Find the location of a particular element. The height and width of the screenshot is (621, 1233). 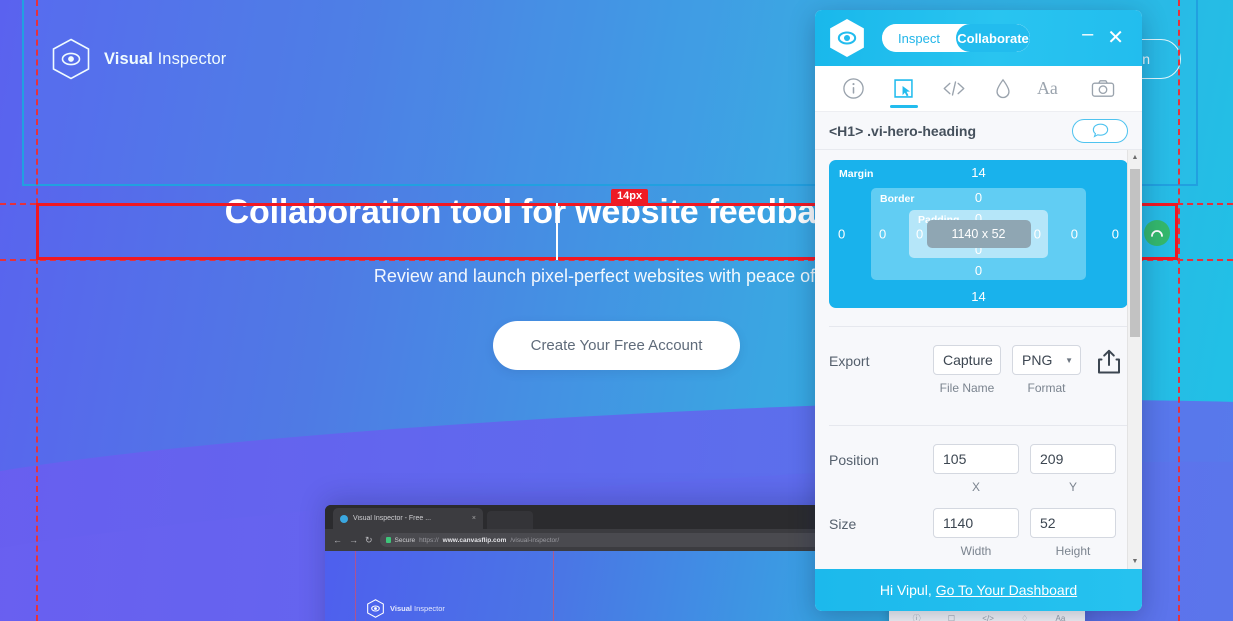

position-x-group: 105 X is located at coordinates (976, 469).